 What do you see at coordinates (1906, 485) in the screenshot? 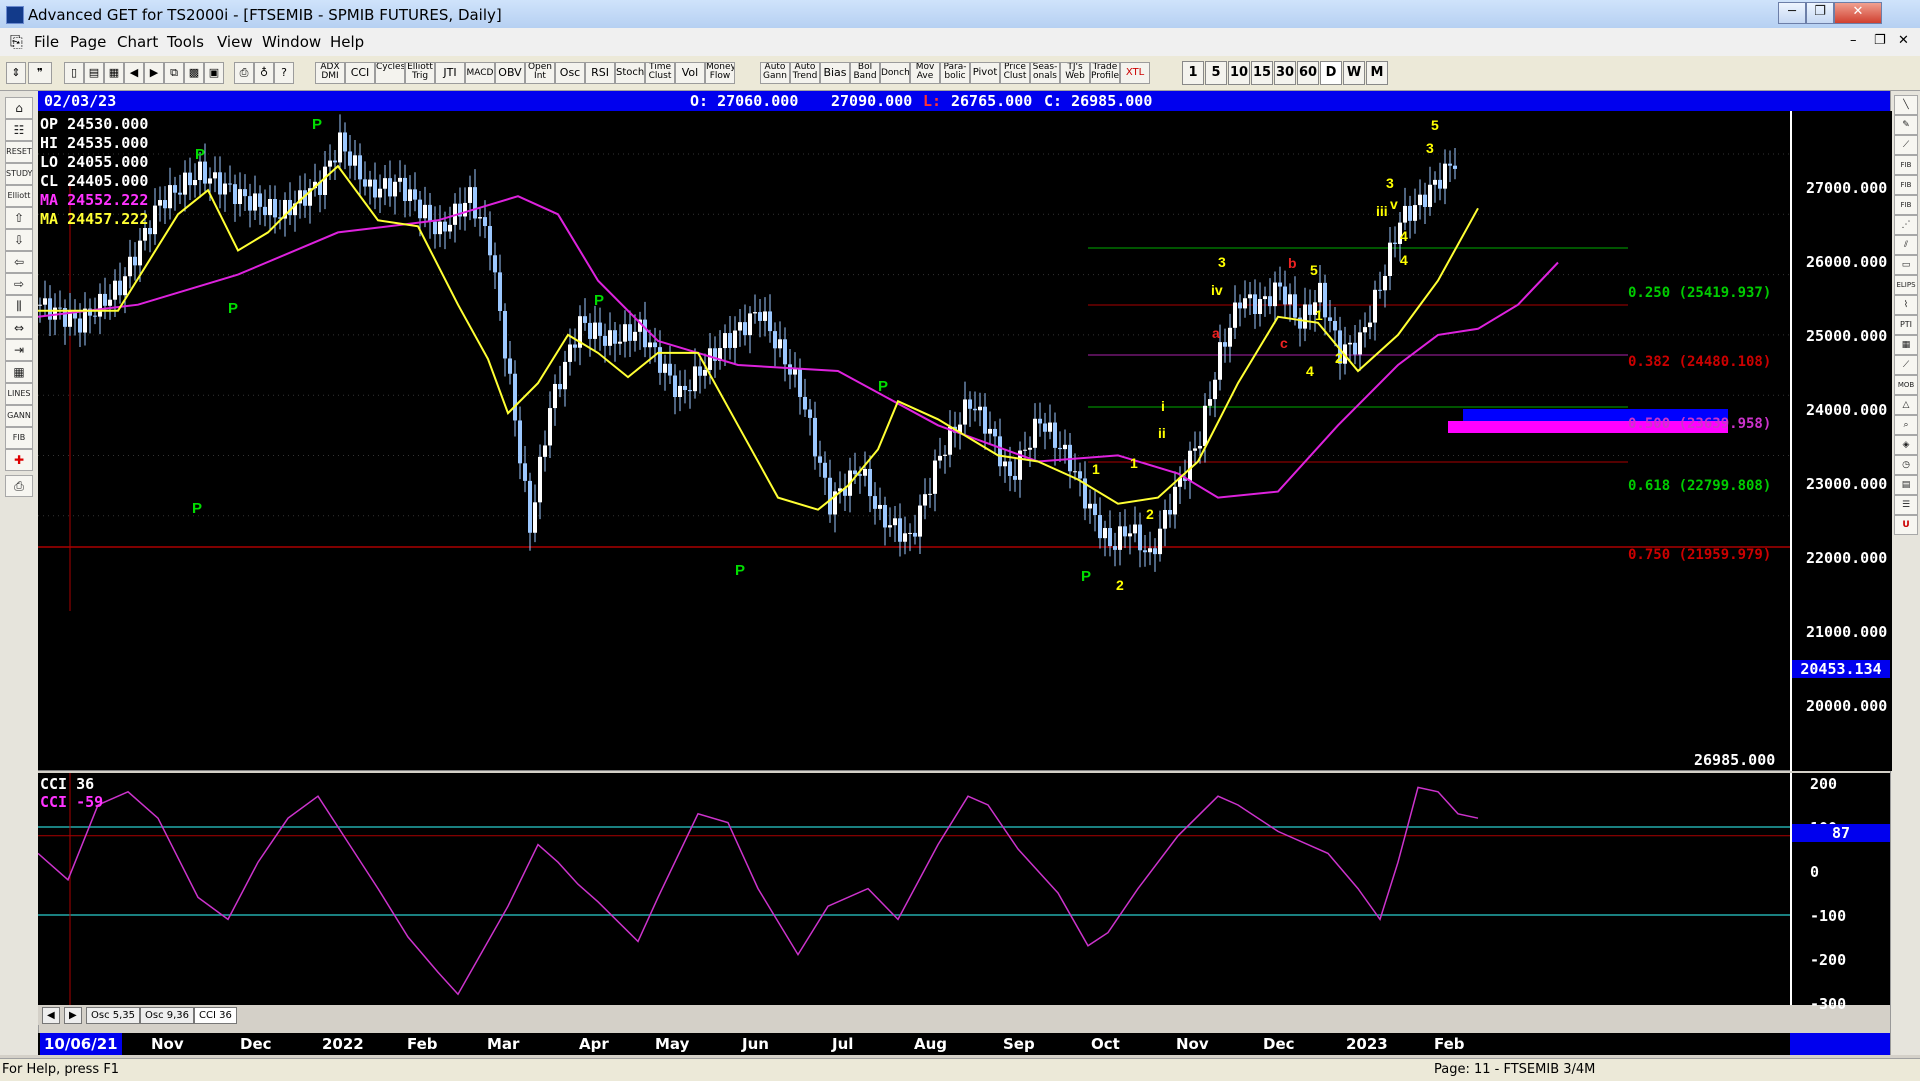
I see `sheet-icon: ▤` at bounding box center [1906, 485].